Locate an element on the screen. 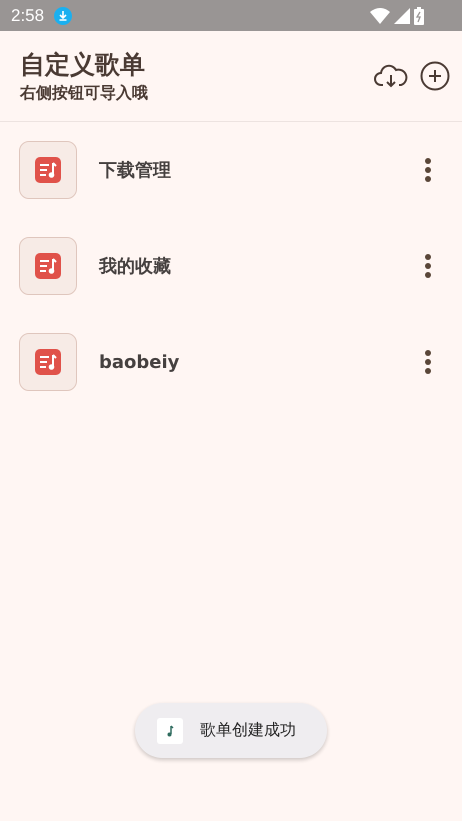 The height and width of the screenshot is (821, 462). wifi-icon is located at coordinates (380, 16).